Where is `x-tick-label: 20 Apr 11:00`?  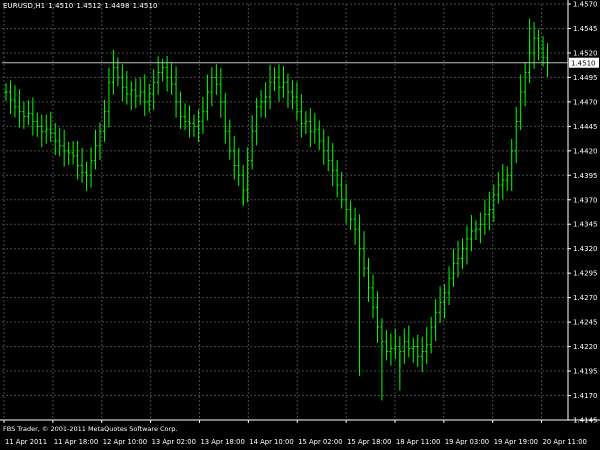 x-tick-label: 20 Apr 11:00 is located at coordinates (565, 442).